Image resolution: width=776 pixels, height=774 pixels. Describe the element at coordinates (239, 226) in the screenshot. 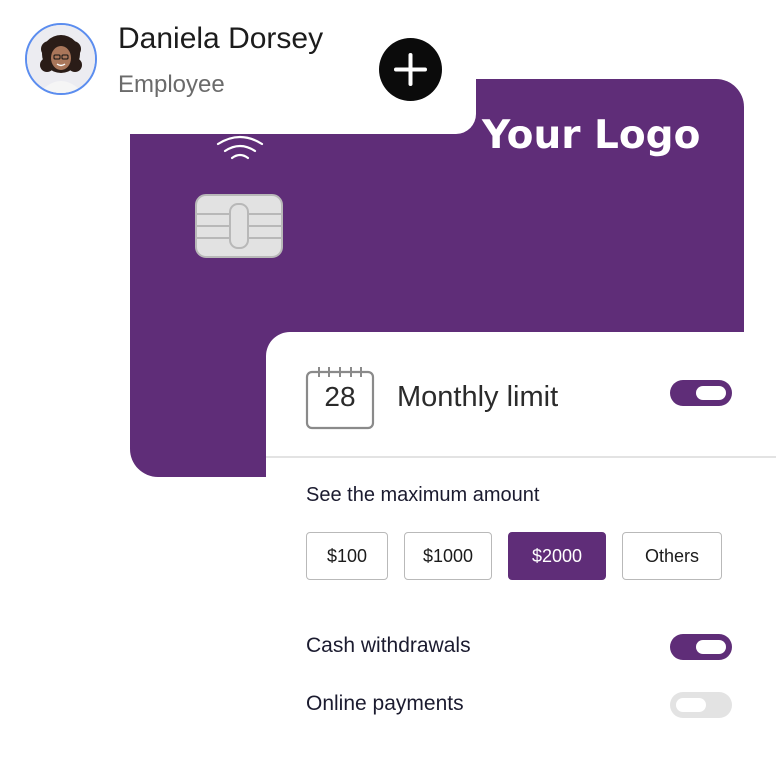

I see `chip-icon` at that location.